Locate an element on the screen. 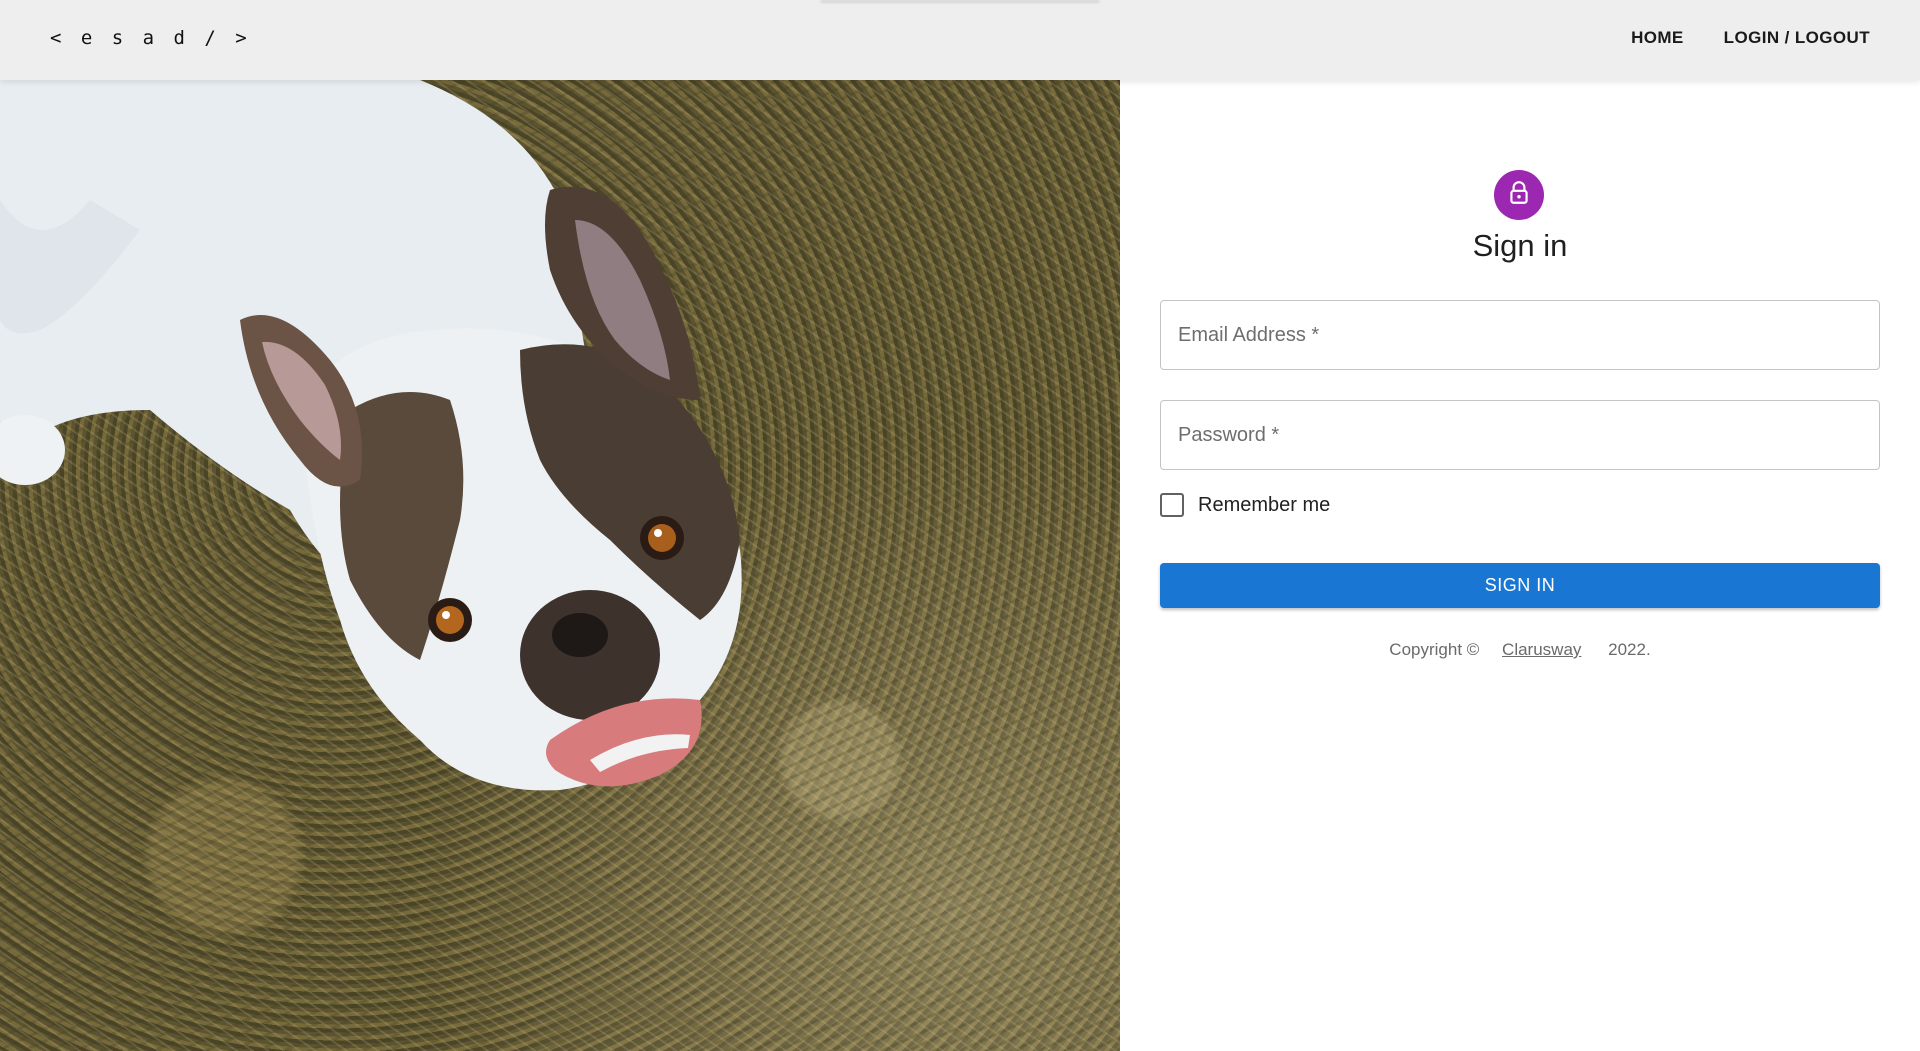 The height and width of the screenshot is (1051, 1920). email-input is located at coordinates (1520, 335).